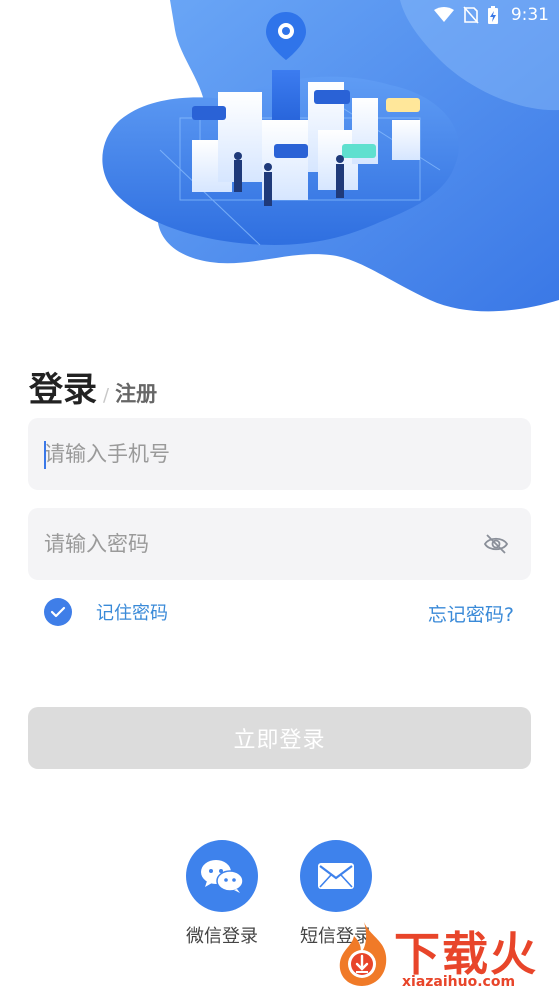 Image resolution: width=559 pixels, height=993 pixels. I want to click on phone-field, so click(279, 454).